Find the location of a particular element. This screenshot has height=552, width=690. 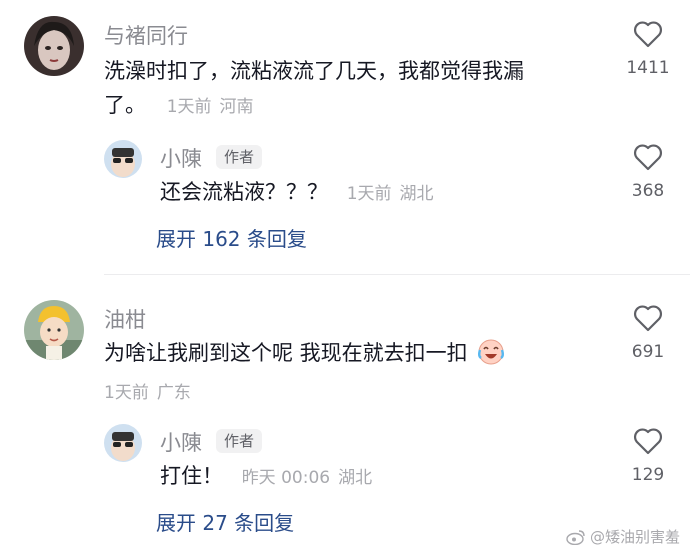

comment-text-line-2: 了。 1天前 河南 is located at coordinates (349, 106).